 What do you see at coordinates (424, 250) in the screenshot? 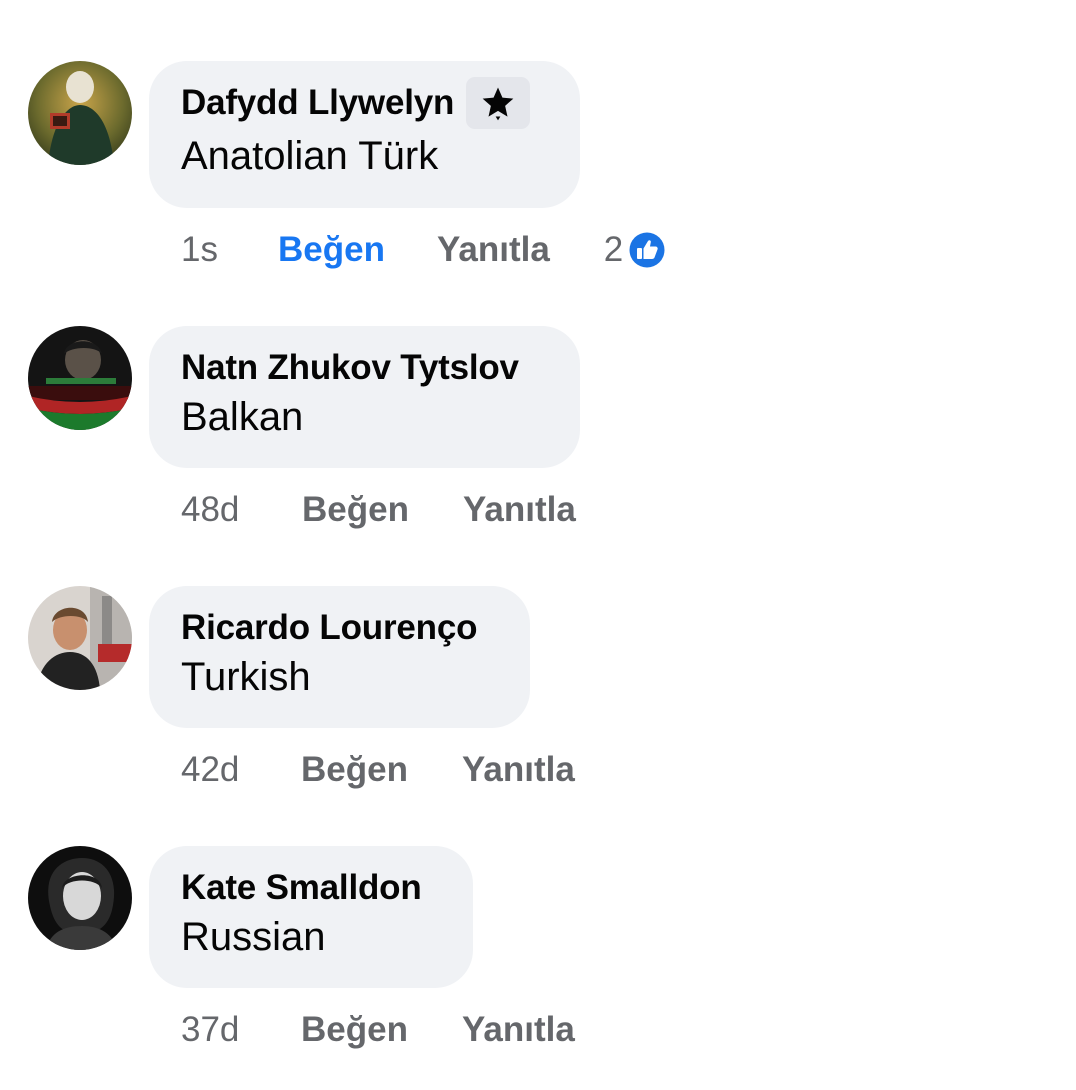
I see `comment-actions: 1s Beğen Yanıtla 2` at bounding box center [424, 250].